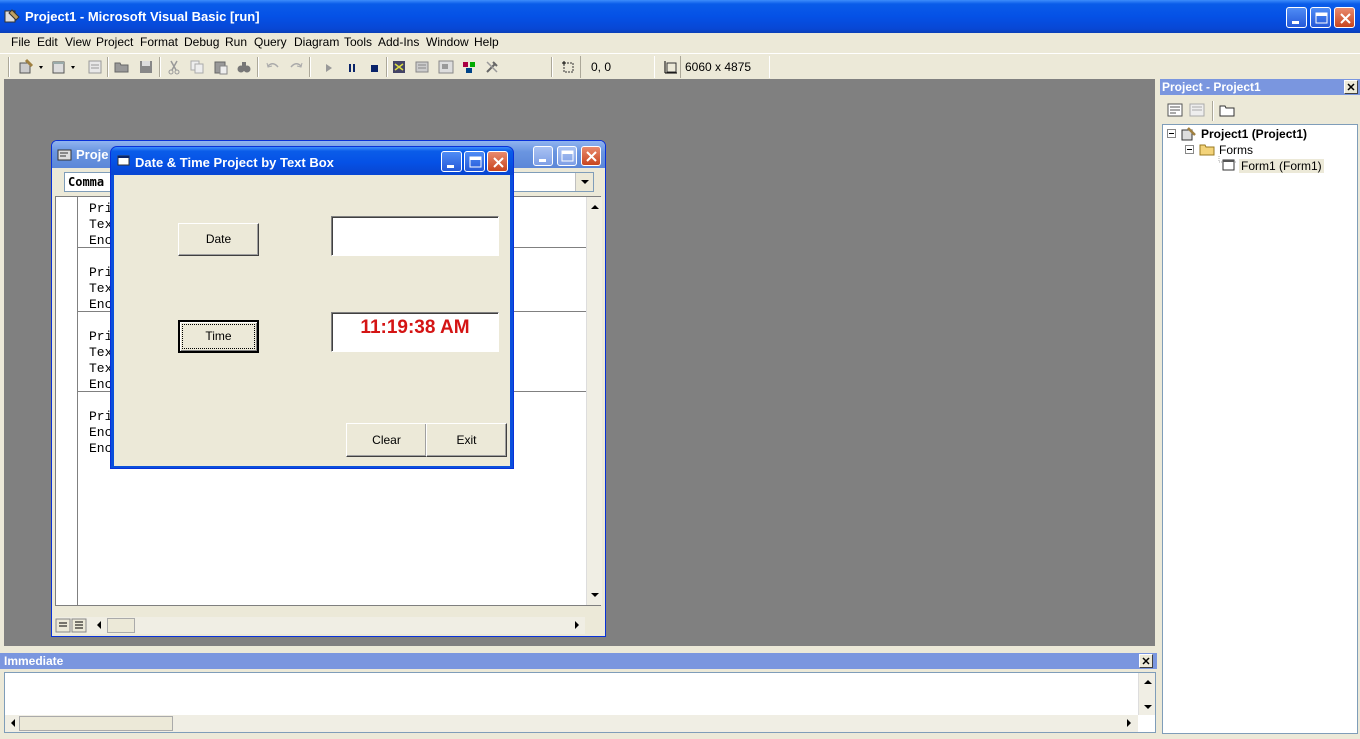 The width and height of the screenshot is (1360, 739). Describe the element at coordinates (1320, 17) in the screenshot. I see `maximize-button` at that location.